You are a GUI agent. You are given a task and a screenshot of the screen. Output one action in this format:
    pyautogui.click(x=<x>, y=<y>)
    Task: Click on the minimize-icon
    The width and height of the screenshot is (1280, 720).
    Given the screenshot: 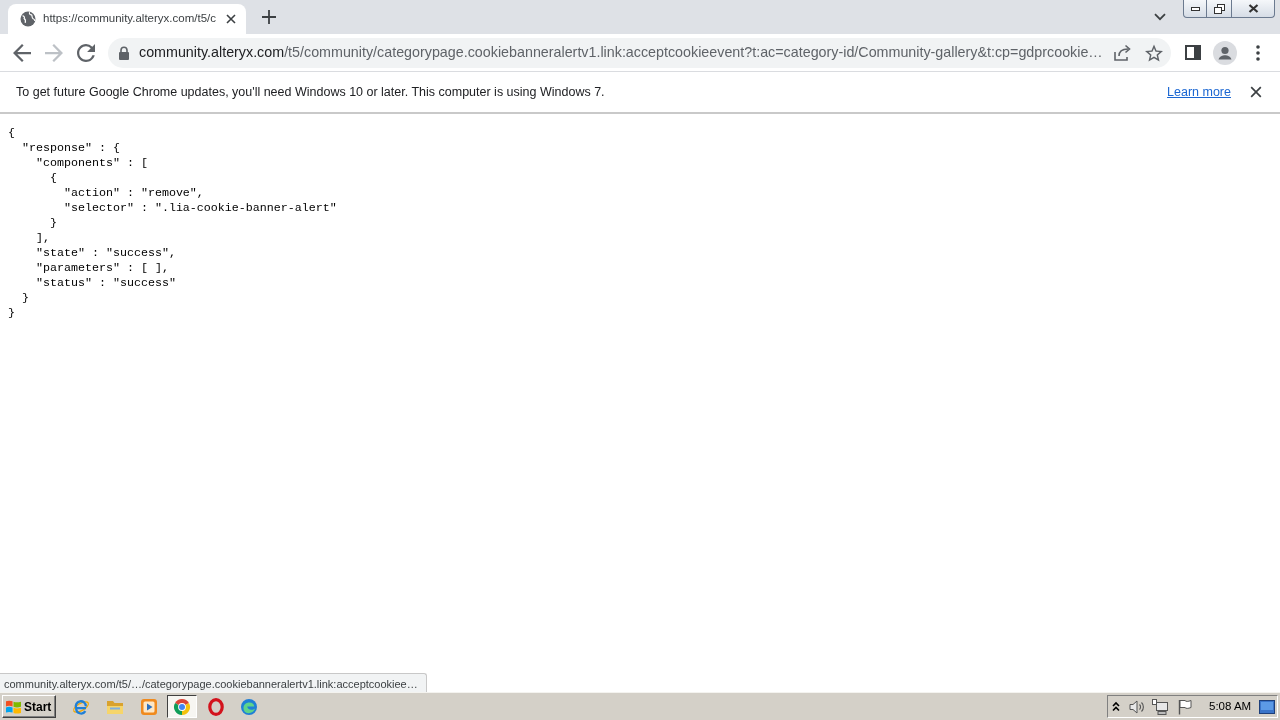 What is the action you would take?
    pyautogui.click(x=1195, y=8)
    